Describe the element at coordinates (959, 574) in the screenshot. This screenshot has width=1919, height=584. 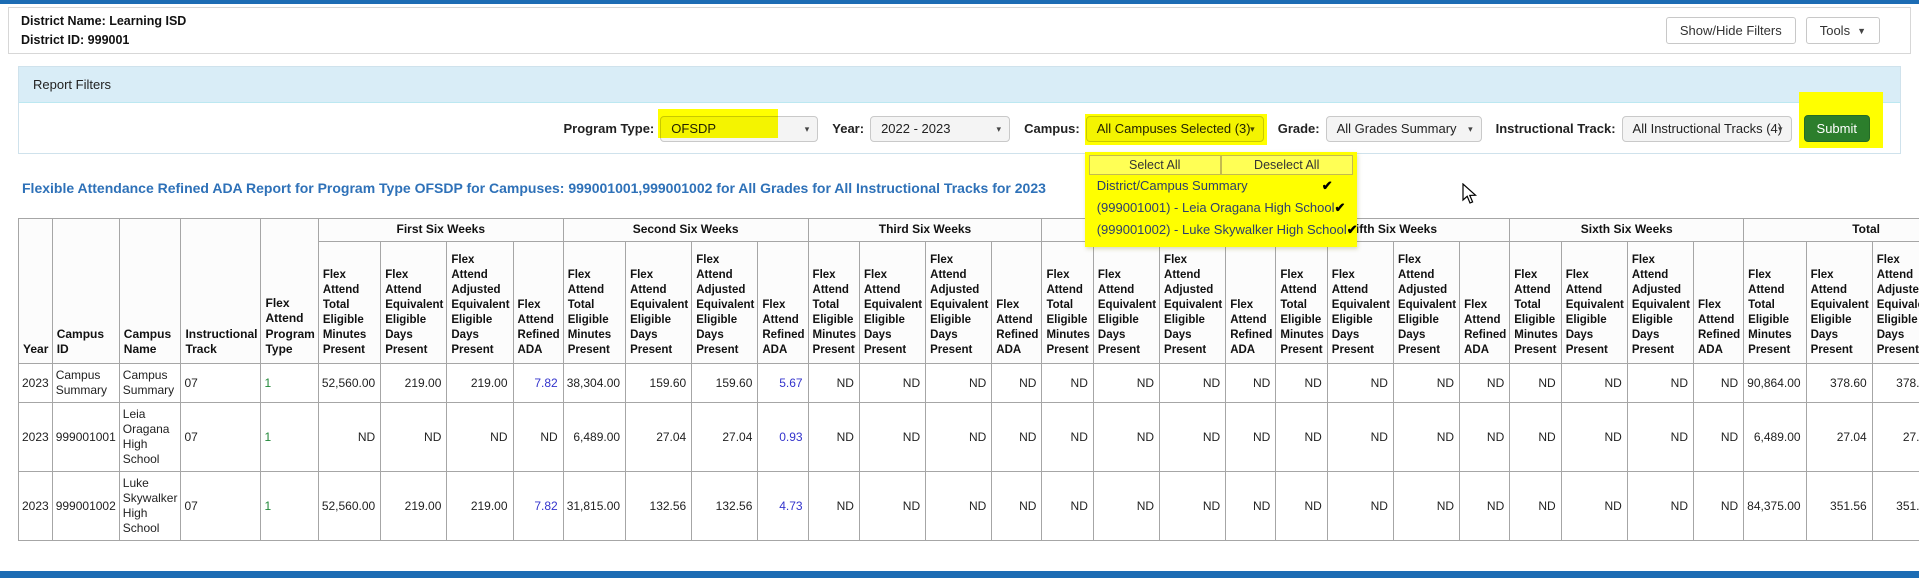
I see `bottom-accent-bar` at that location.